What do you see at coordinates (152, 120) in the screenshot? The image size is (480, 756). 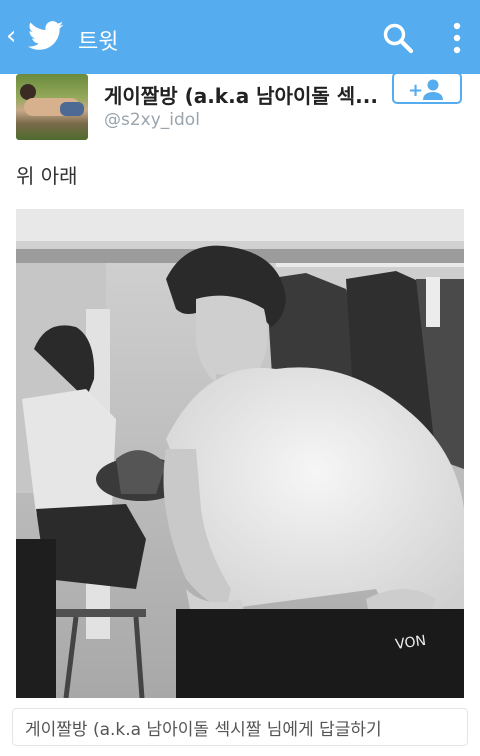 I see `author-handle: @s2xy_idol` at bounding box center [152, 120].